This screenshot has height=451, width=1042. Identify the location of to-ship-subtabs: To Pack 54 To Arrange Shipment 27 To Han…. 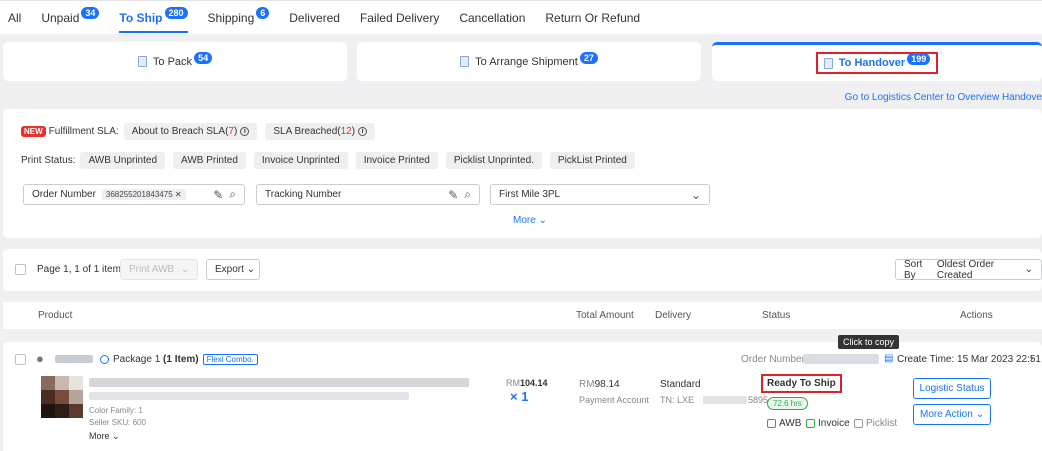
(522, 61).